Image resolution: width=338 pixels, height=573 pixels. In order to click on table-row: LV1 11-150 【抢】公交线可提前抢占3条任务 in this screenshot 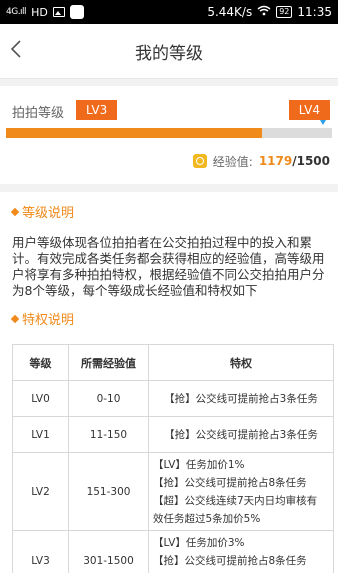, I will do `click(173, 434)`.